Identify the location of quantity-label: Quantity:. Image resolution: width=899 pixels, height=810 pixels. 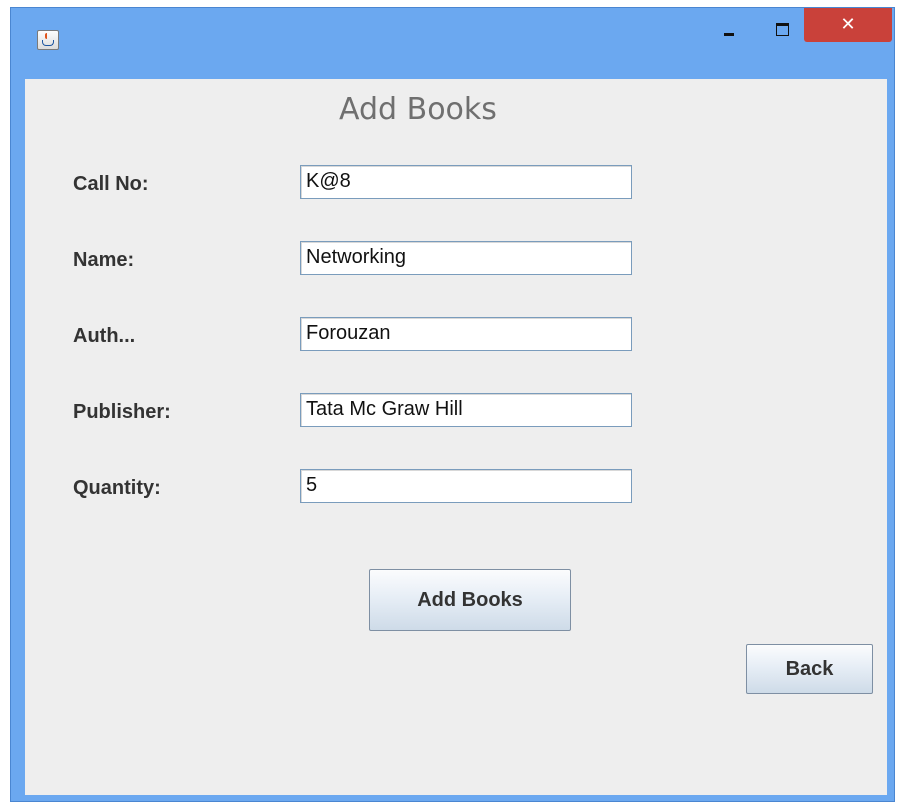
(117, 488).